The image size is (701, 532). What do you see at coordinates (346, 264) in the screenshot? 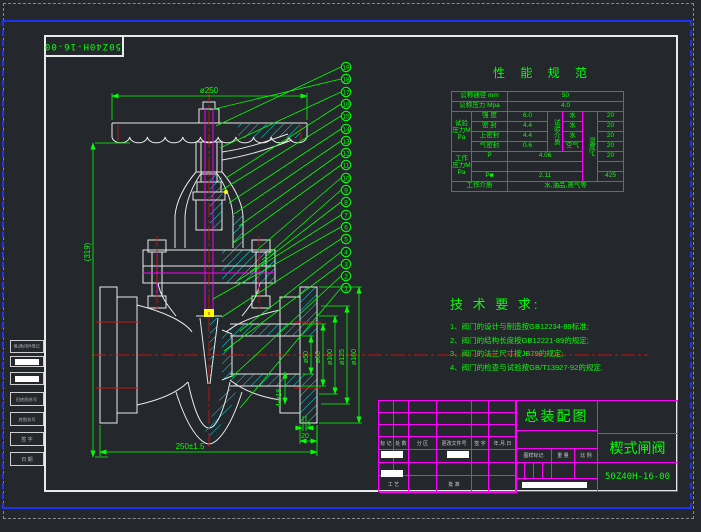
I see `balloon-number: 3` at bounding box center [346, 264].